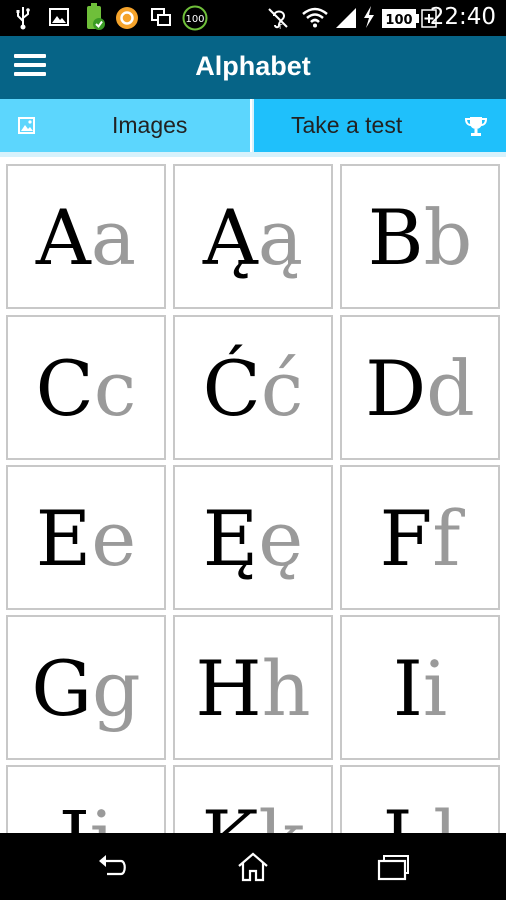 This screenshot has width=506, height=900. I want to click on letter-card: Kk, so click(253, 799).